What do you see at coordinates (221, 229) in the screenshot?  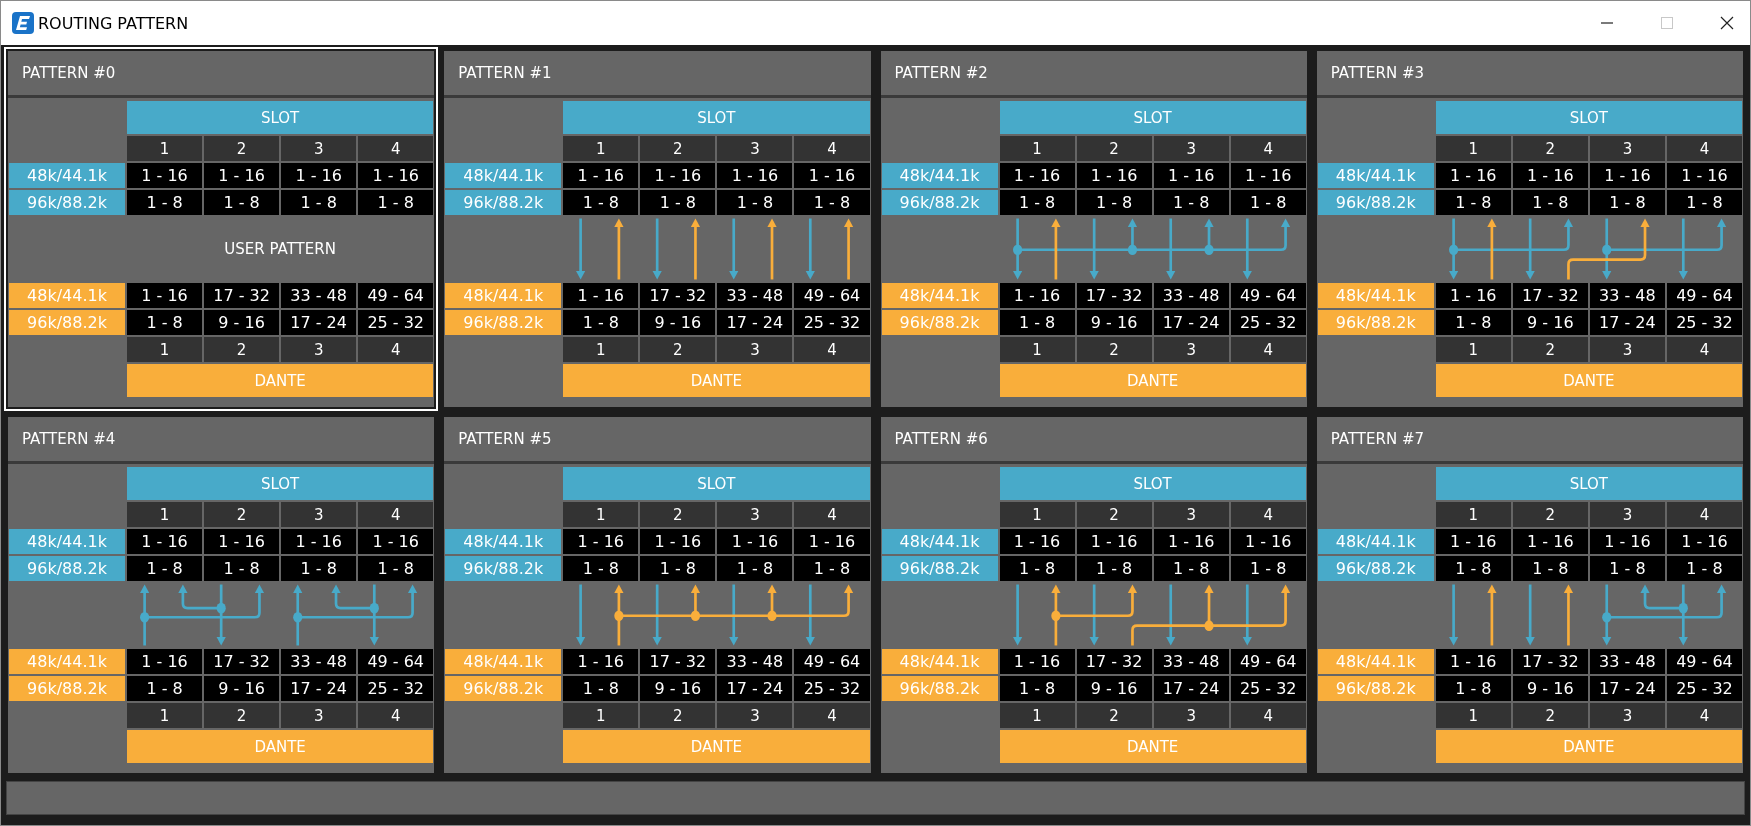 I see `pattern-card` at bounding box center [221, 229].